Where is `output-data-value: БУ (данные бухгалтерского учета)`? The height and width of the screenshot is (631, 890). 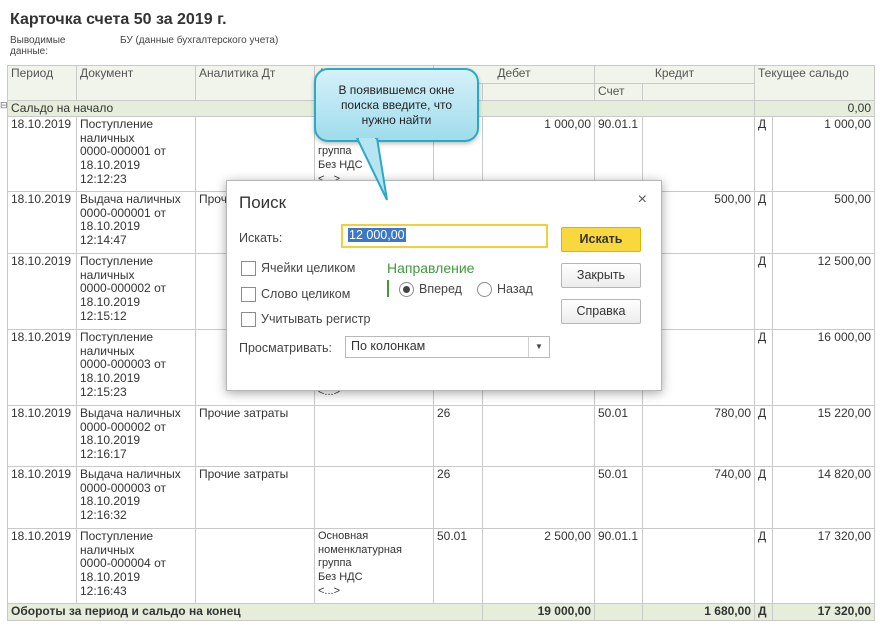 output-data-value: БУ (данные бухгалтерского учета) is located at coordinates (199, 40).